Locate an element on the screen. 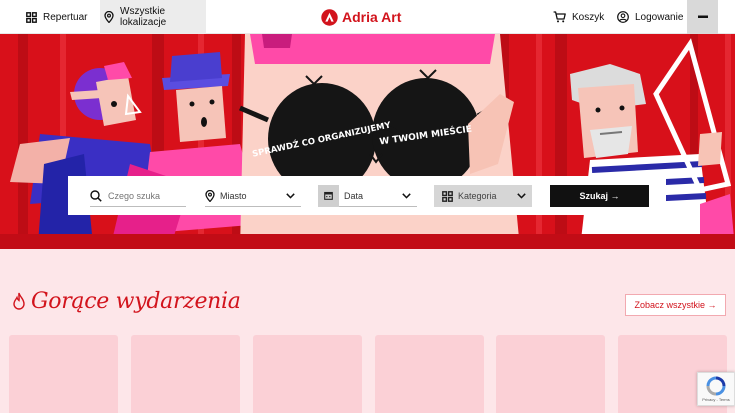 This screenshot has height=413, width=735. hot-events-heading: Gorące wydarzenia is located at coordinates (126, 301).